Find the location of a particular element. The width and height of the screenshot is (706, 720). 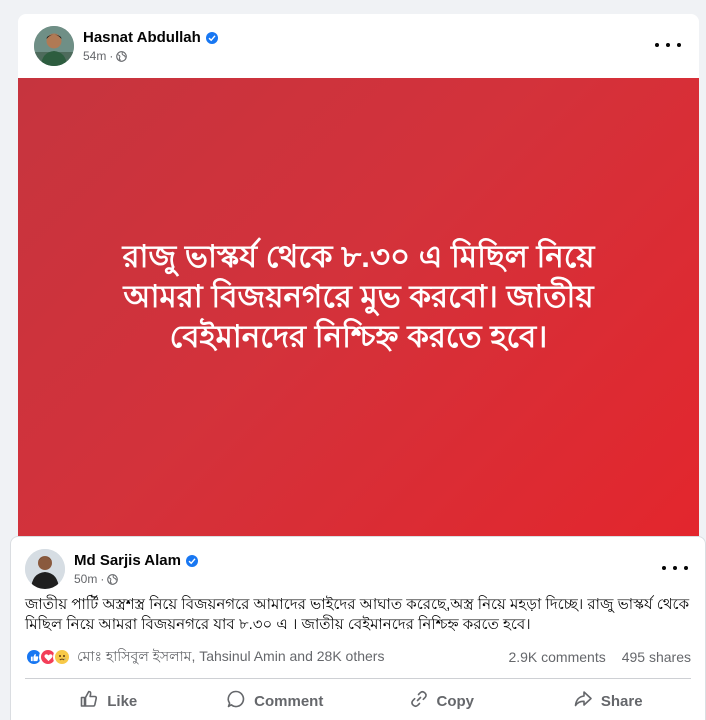

like-button: Like is located at coordinates (108, 701).